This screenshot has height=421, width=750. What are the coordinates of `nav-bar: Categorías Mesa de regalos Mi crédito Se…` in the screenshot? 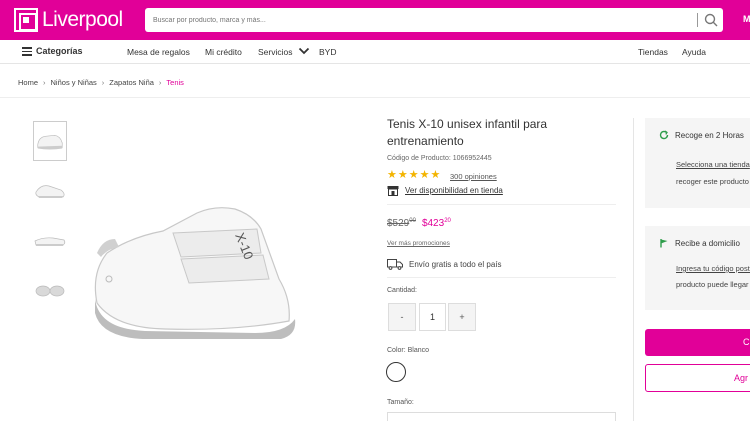 It's located at (375, 52).